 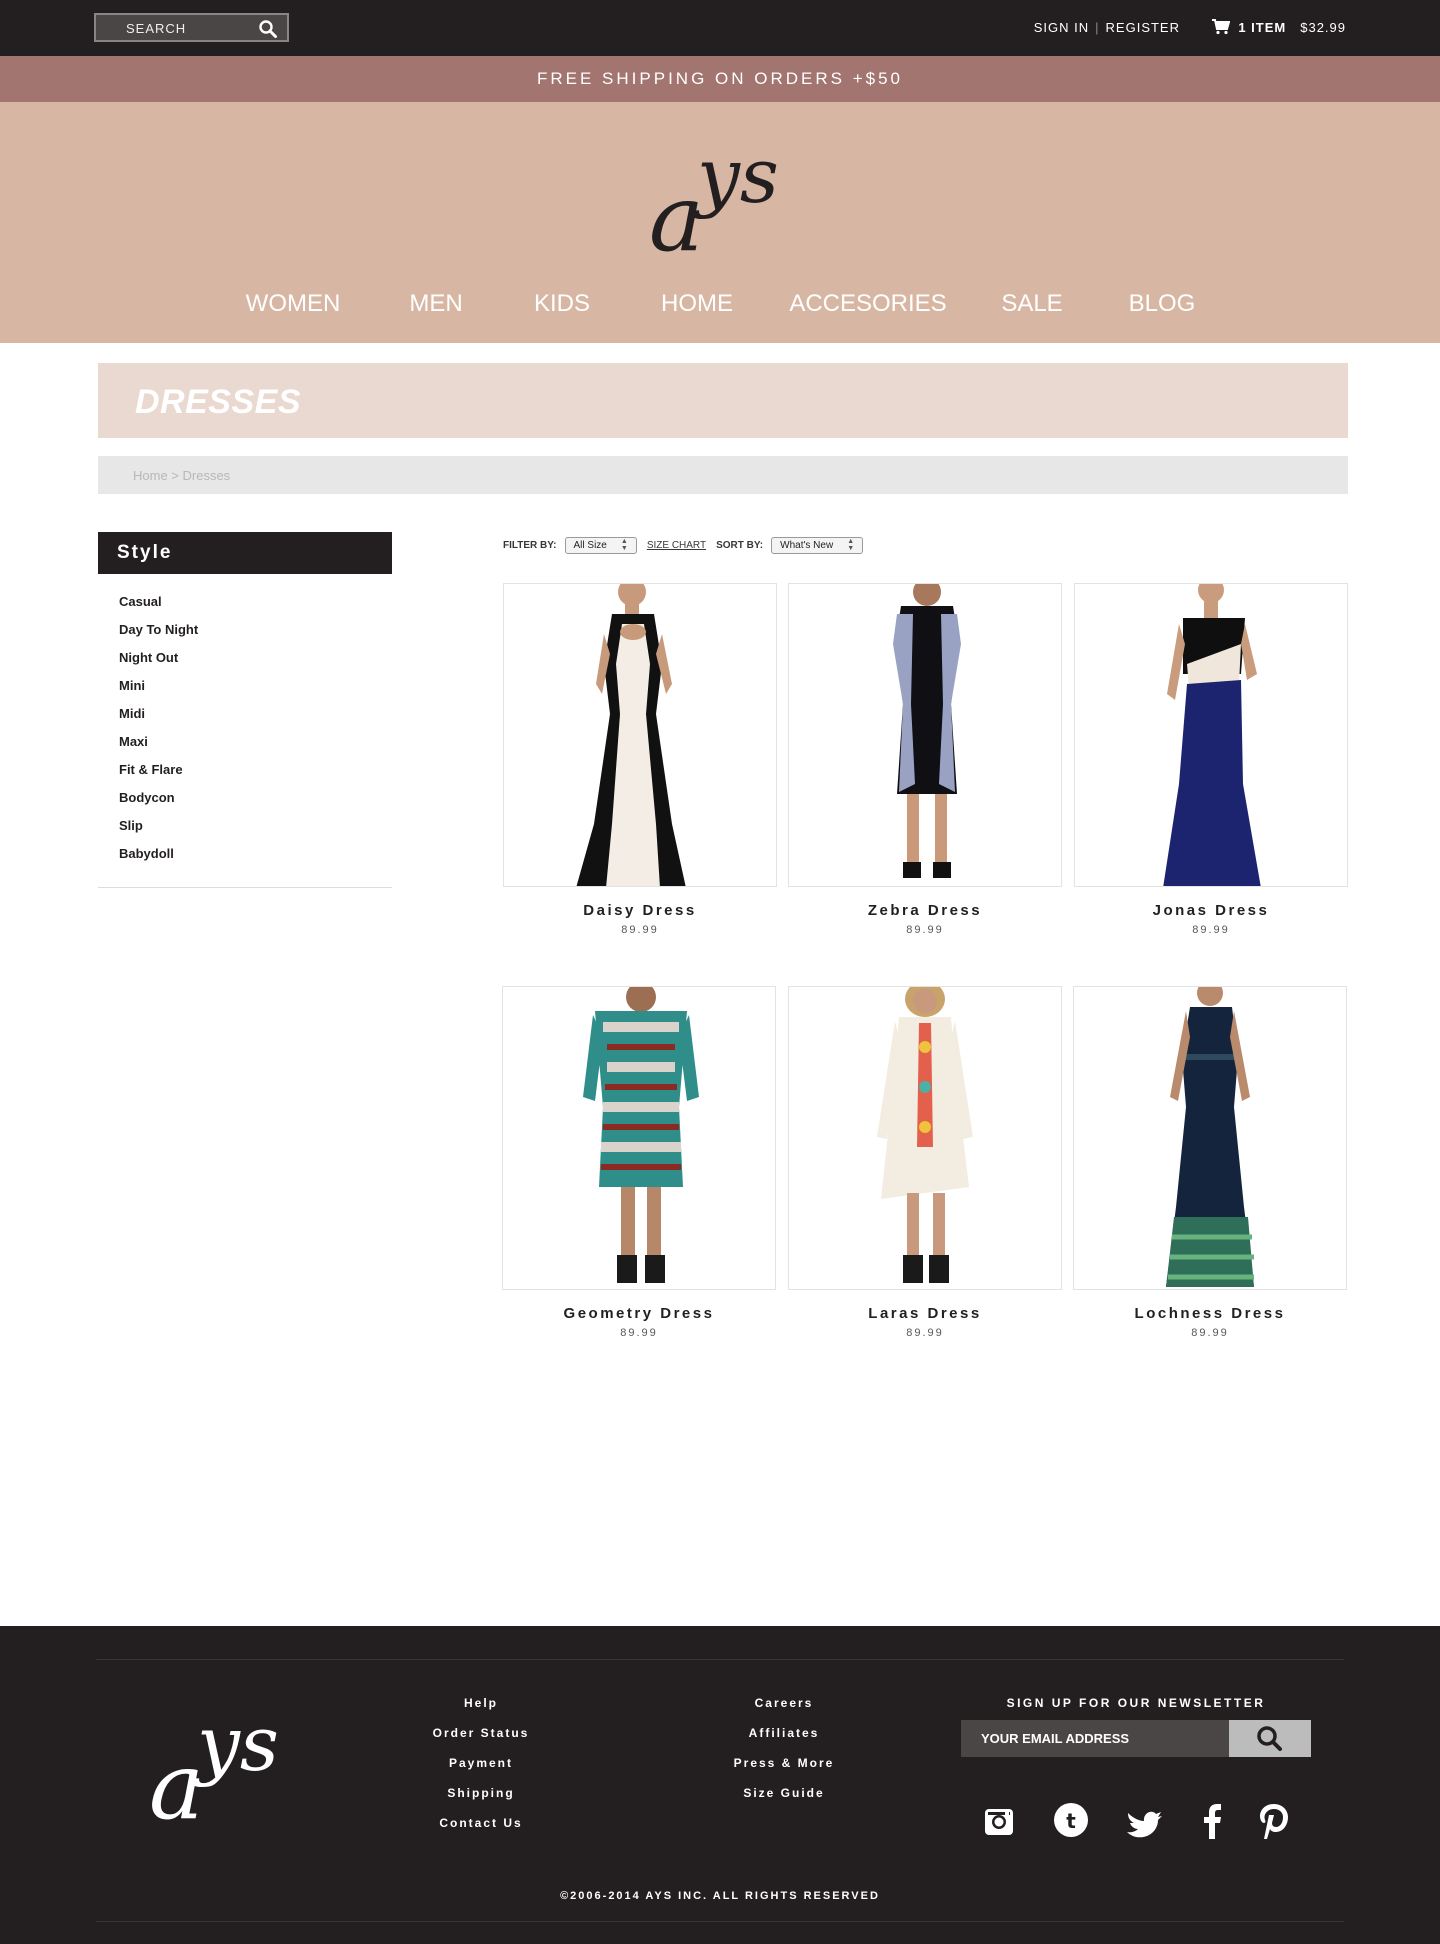 I want to click on product-card: Jonas Dress 89.99, so click(x=1211, y=759).